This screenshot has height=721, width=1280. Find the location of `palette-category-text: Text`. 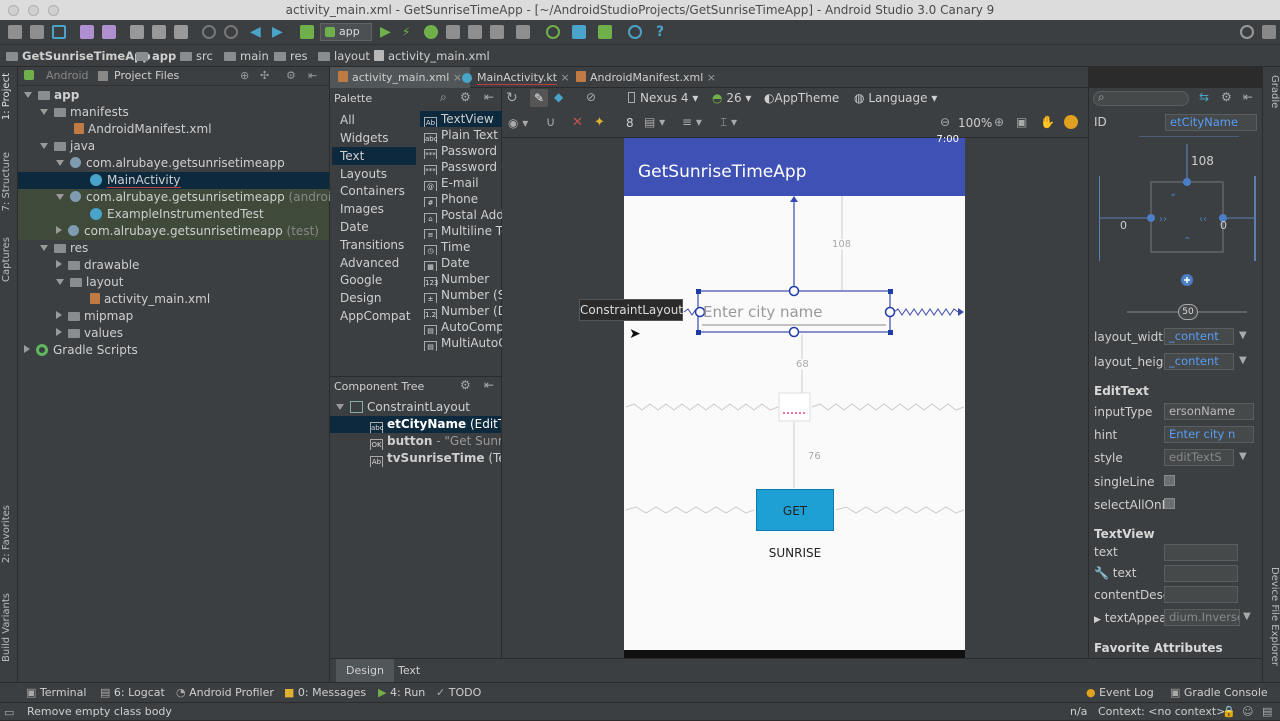

palette-category-text: Text is located at coordinates (374, 156).